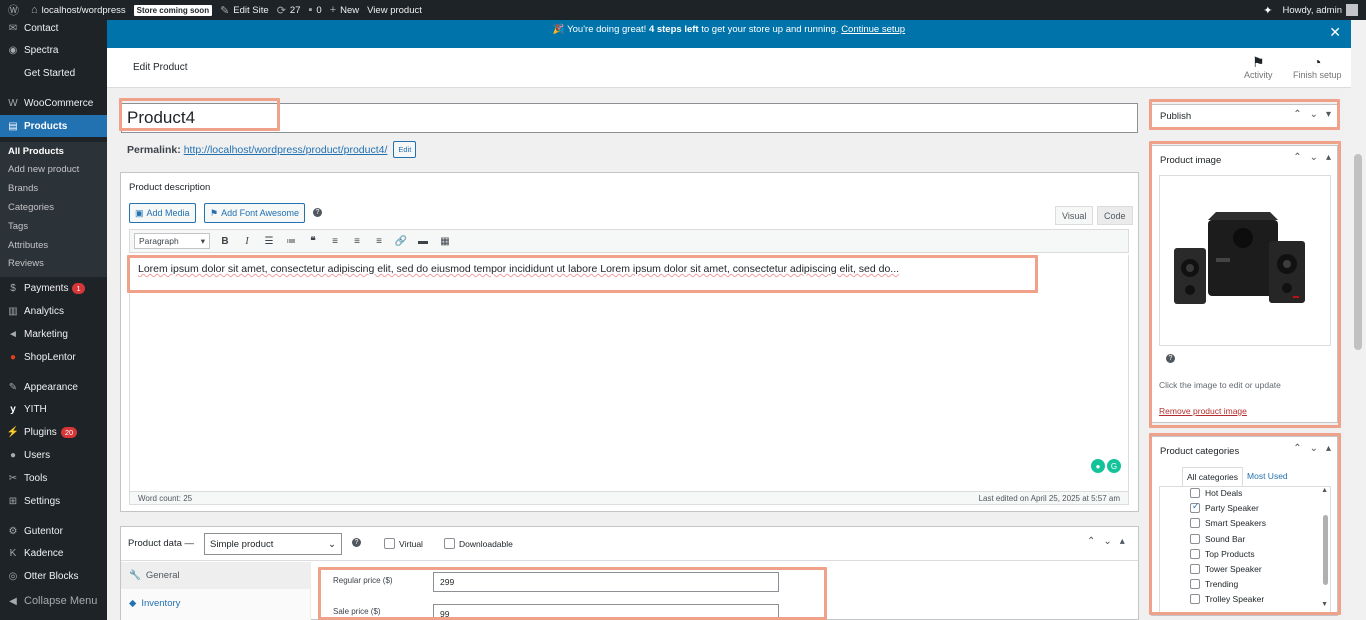 This screenshot has width=1366, height=620. What do you see at coordinates (379, 241) in the screenshot?
I see `align-right-icon: ≡` at bounding box center [379, 241].